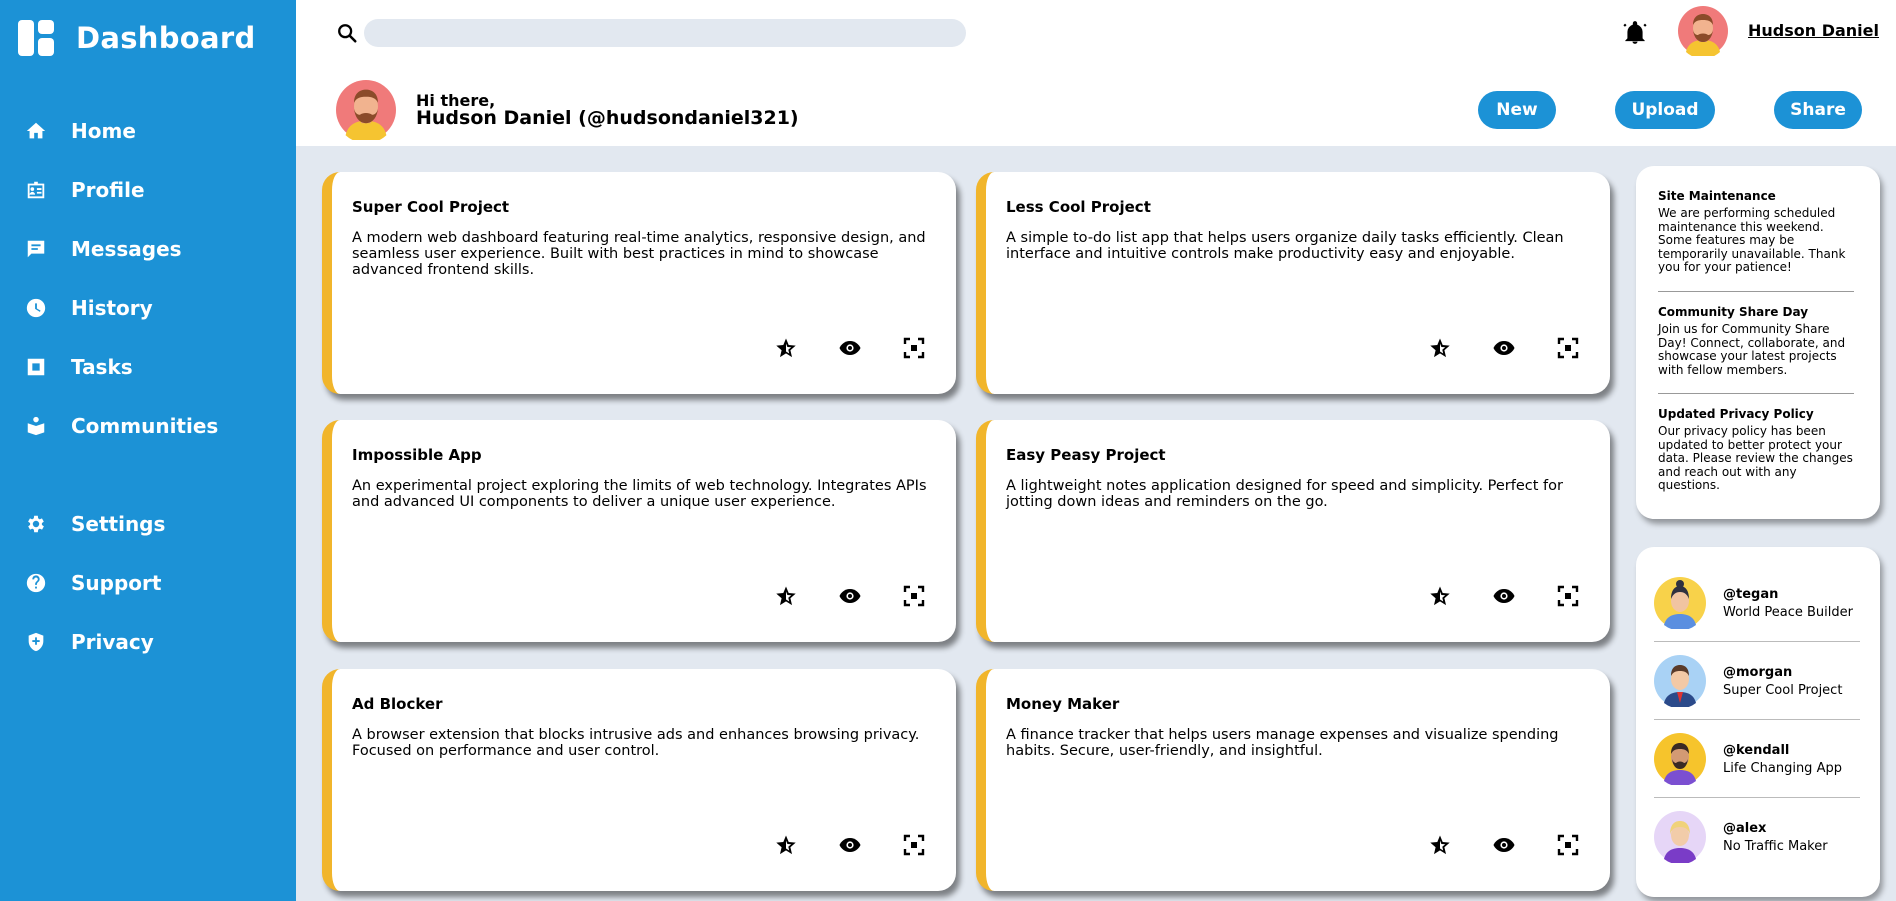 The height and width of the screenshot is (901, 1896). What do you see at coordinates (112, 308) in the screenshot?
I see `sidebar-item-label: History` at bounding box center [112, 308].